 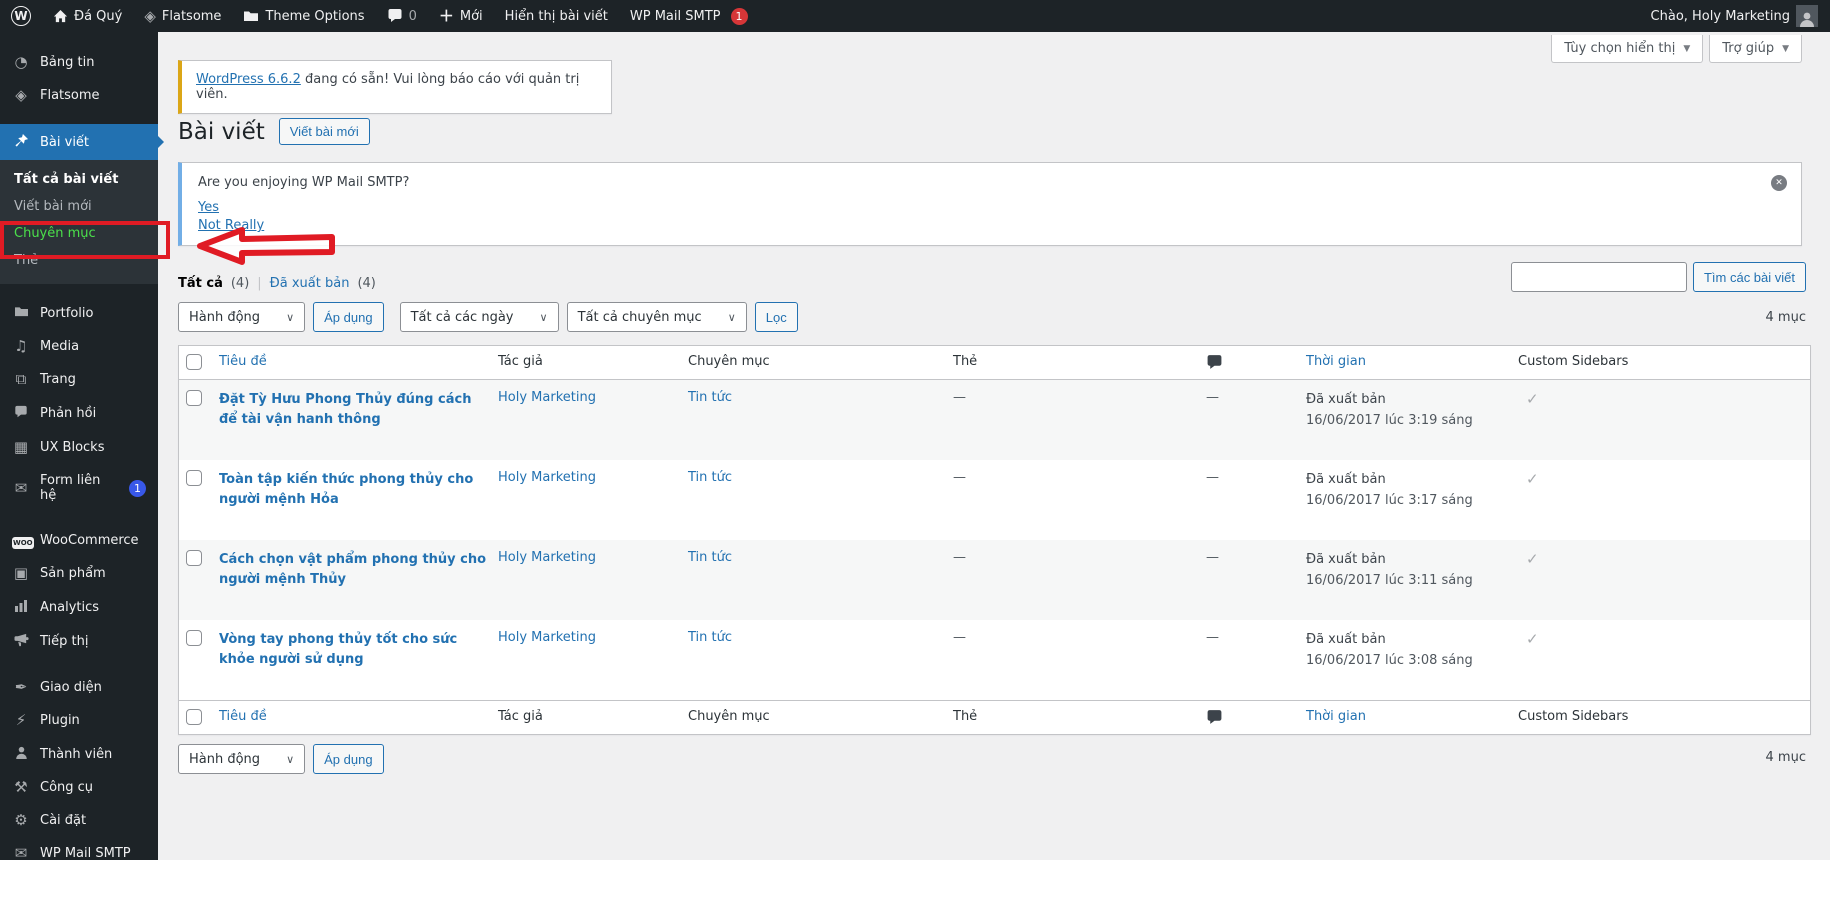 What do you see at coordinates (65, 142) in the screenshot?
I see `sidebar-item-label: Bài viết` at bounding box center [65, 142].